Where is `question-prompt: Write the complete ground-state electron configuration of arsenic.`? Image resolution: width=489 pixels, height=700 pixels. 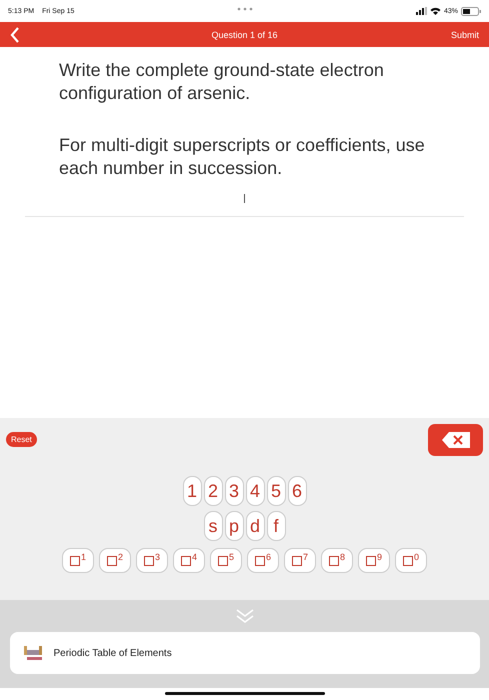
question-prompt: Write the complete ground-state electron configuration of arsenic. is located at coordinates (222, 82).